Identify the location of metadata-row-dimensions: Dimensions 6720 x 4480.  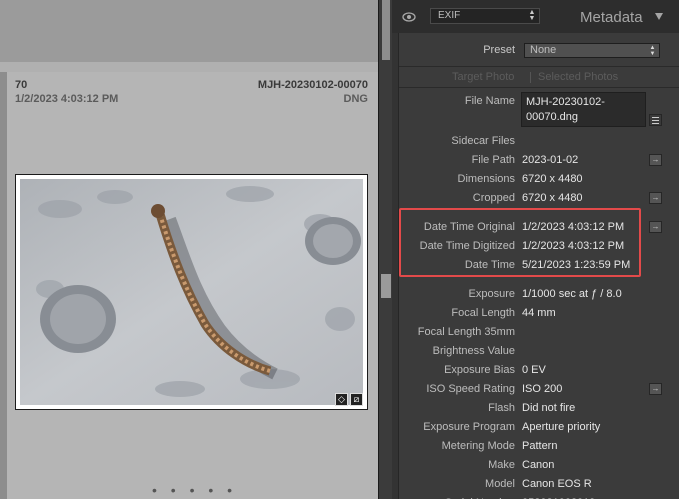
(539, 180).